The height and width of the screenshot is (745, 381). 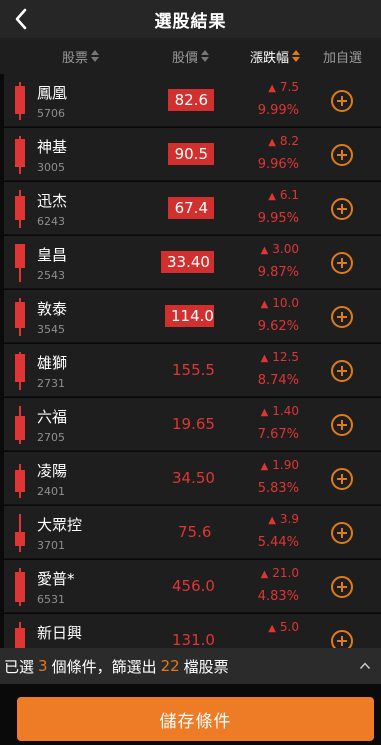 I want to click on price-change: ▲ 6.1, so click(x=283, y=195).